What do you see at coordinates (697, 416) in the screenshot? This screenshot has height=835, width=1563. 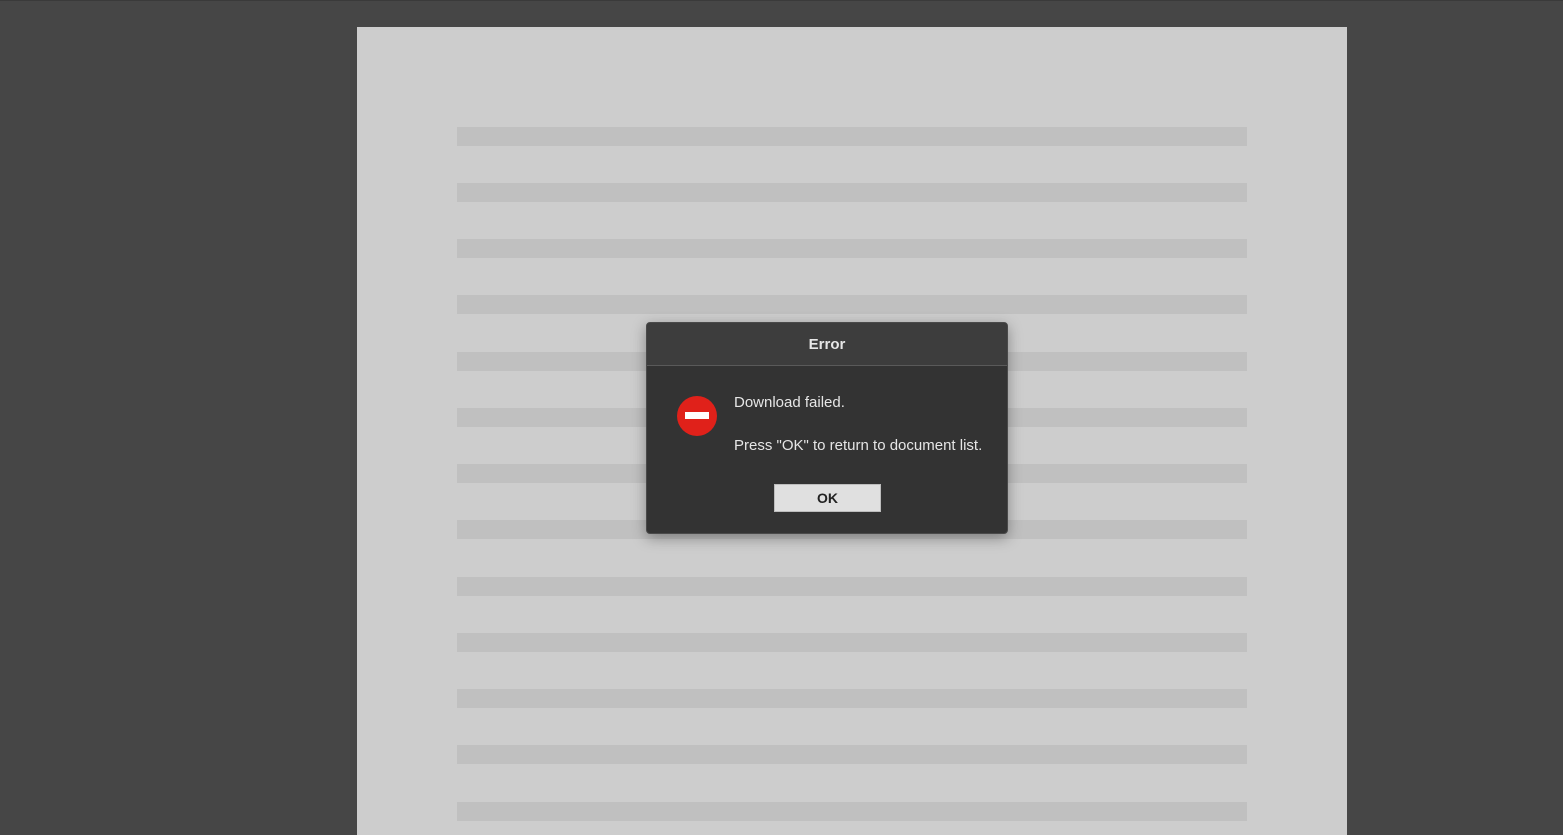 I see `error-stop-icon` at bounding box center [697, 416].